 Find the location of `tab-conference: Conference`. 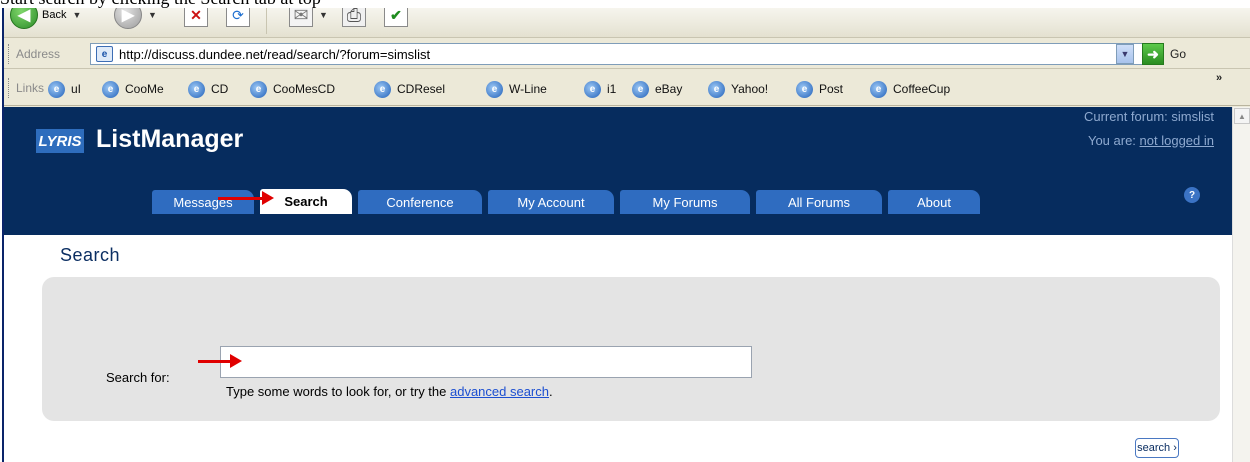

tab-conference: Conference is located at coordinates (420, 202).